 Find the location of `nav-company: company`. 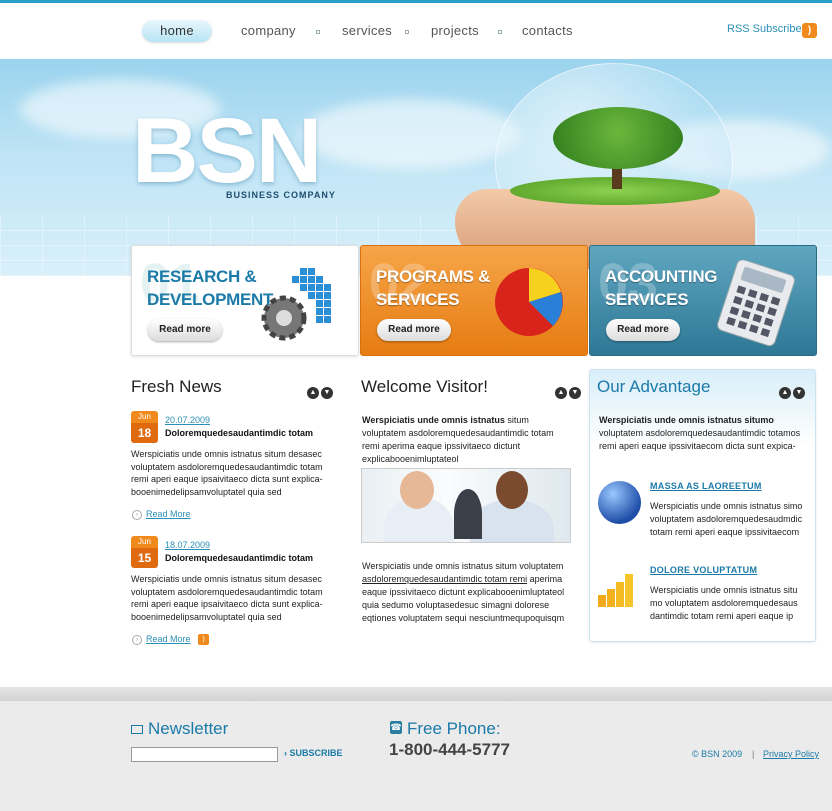

nav-company: company is located at coordinates (268, 31).